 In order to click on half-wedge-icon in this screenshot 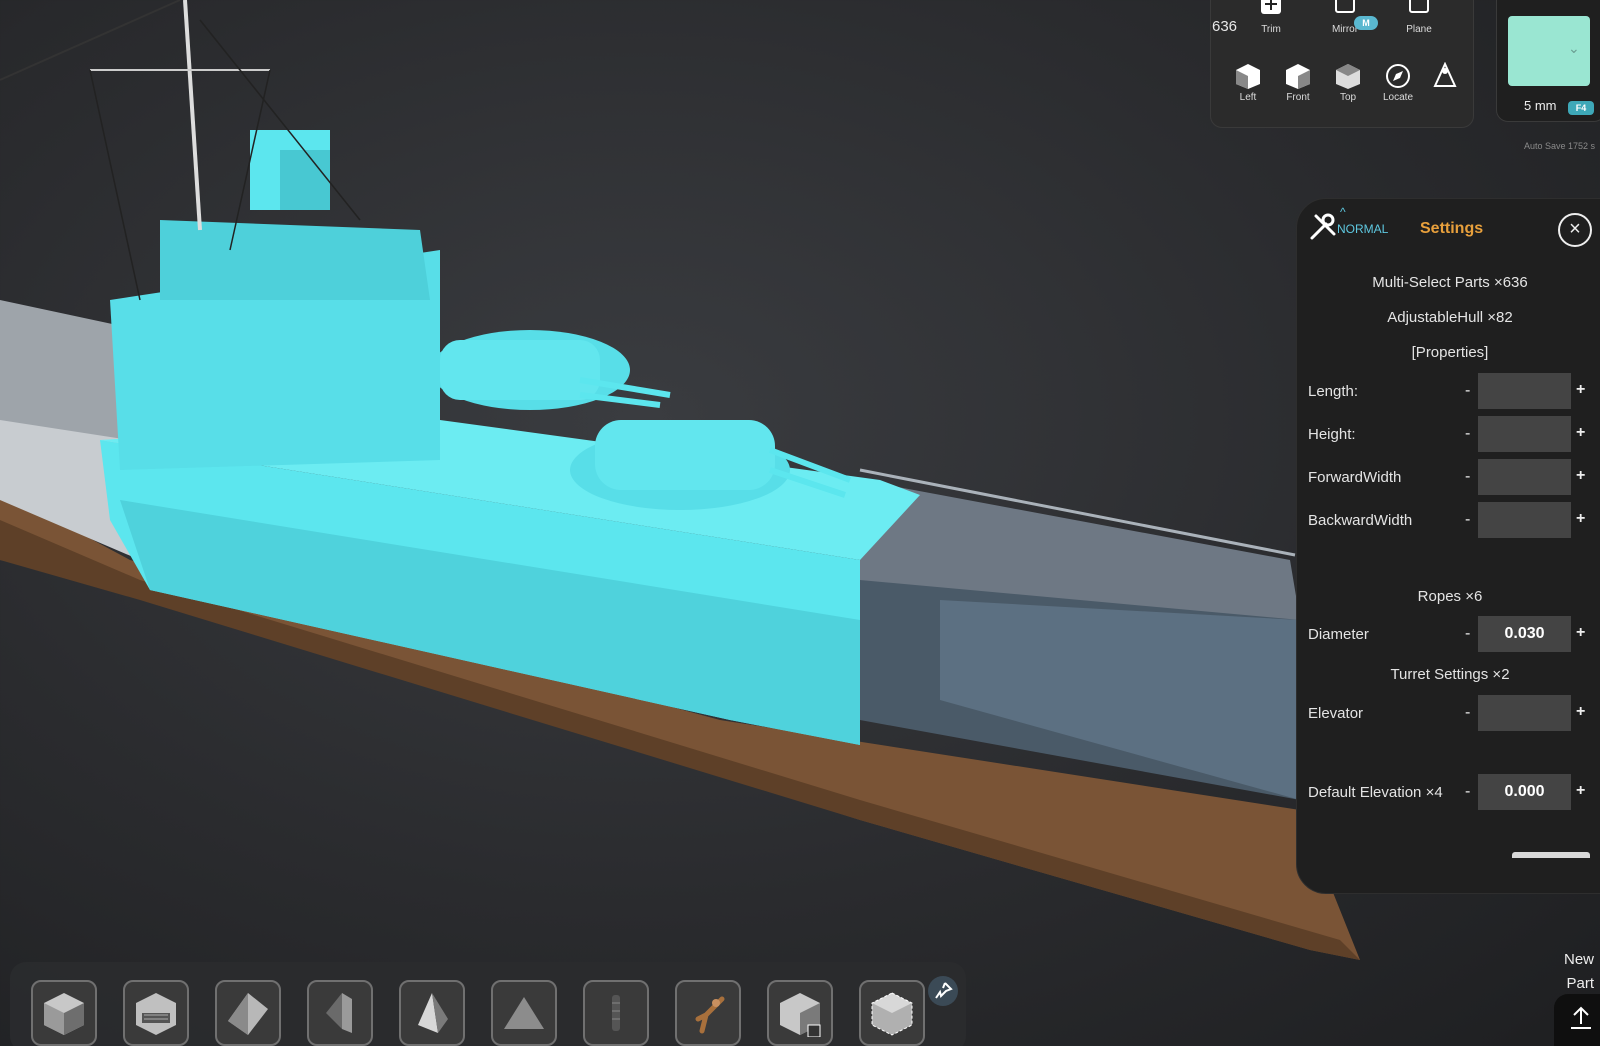, I will do `click(339, 1013)`.